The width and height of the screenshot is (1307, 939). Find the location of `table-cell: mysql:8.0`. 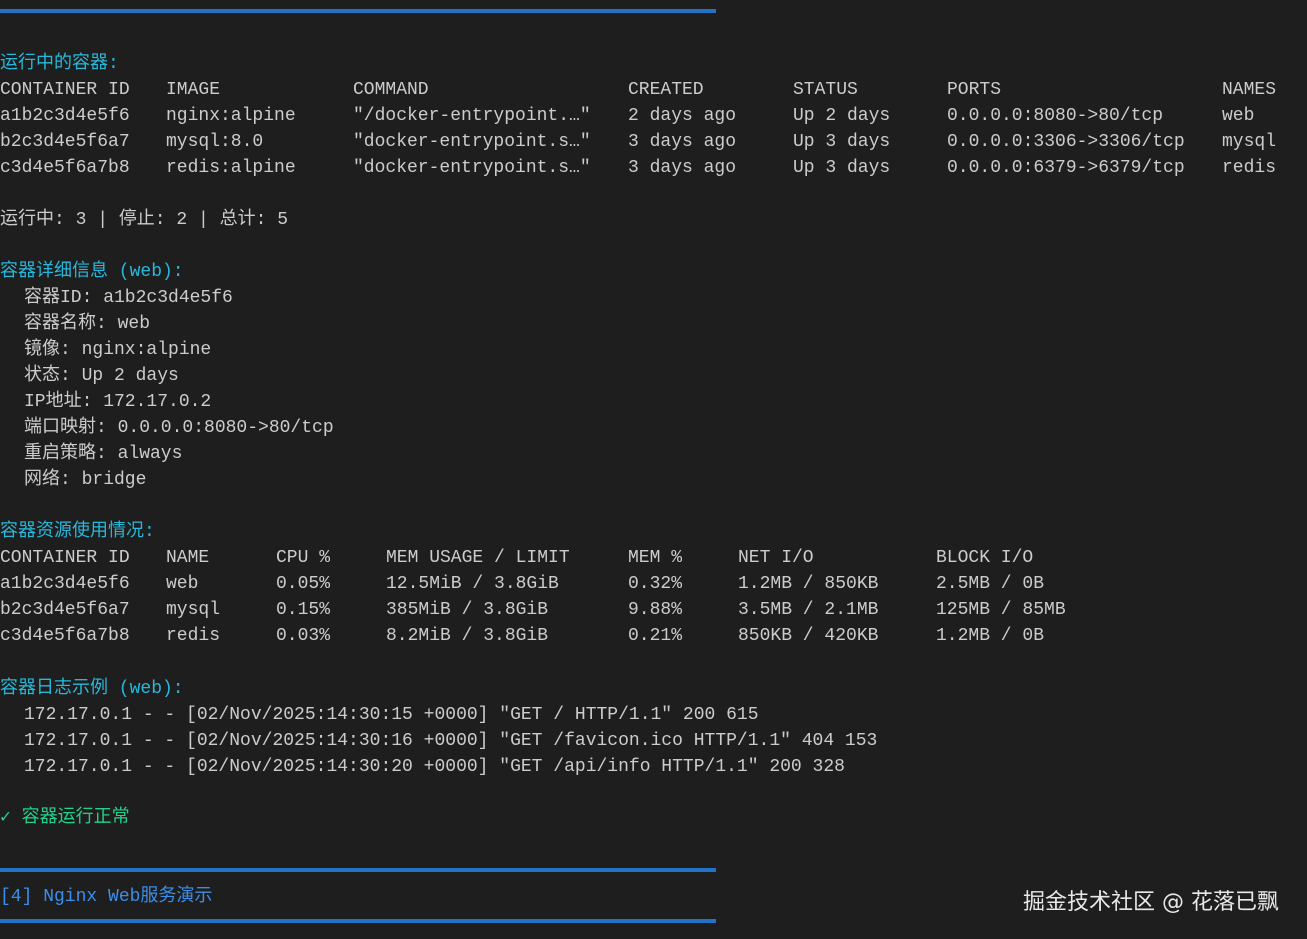

table-cell: mysql:8.0 is located at coordinates (215, 142).